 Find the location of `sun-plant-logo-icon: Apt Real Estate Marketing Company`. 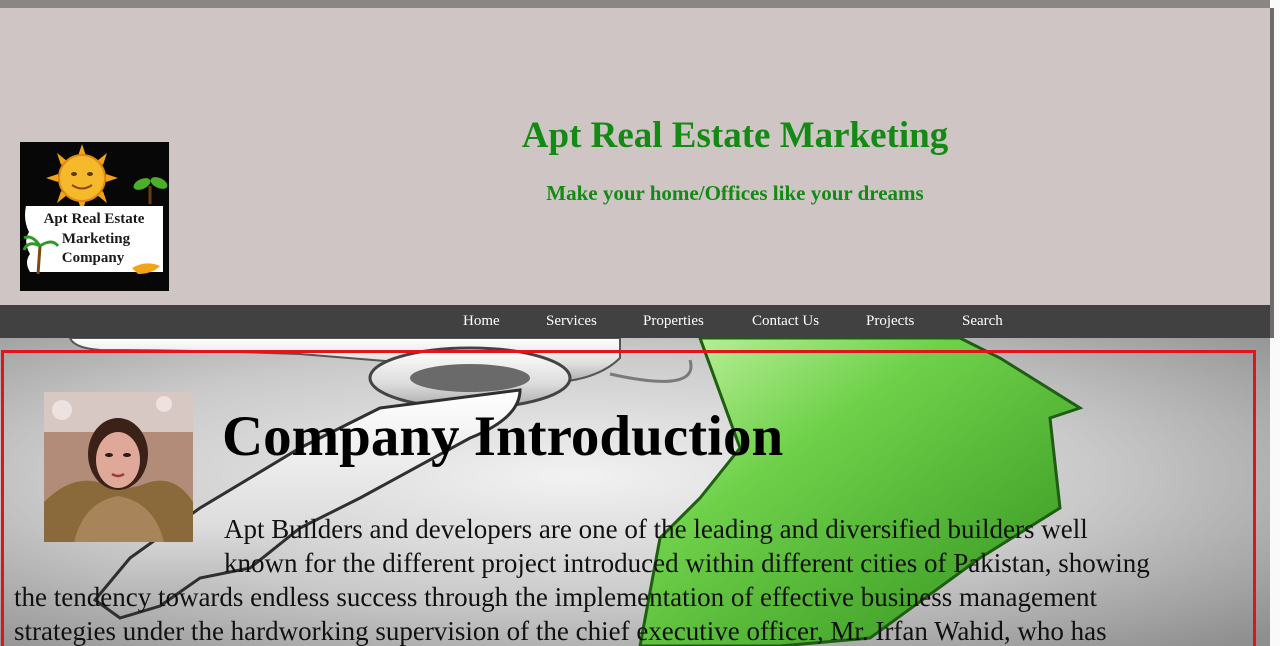

sun-plant-logo-icon: Apt Real Estate Marketing Company is located at coordinates (95, 209).